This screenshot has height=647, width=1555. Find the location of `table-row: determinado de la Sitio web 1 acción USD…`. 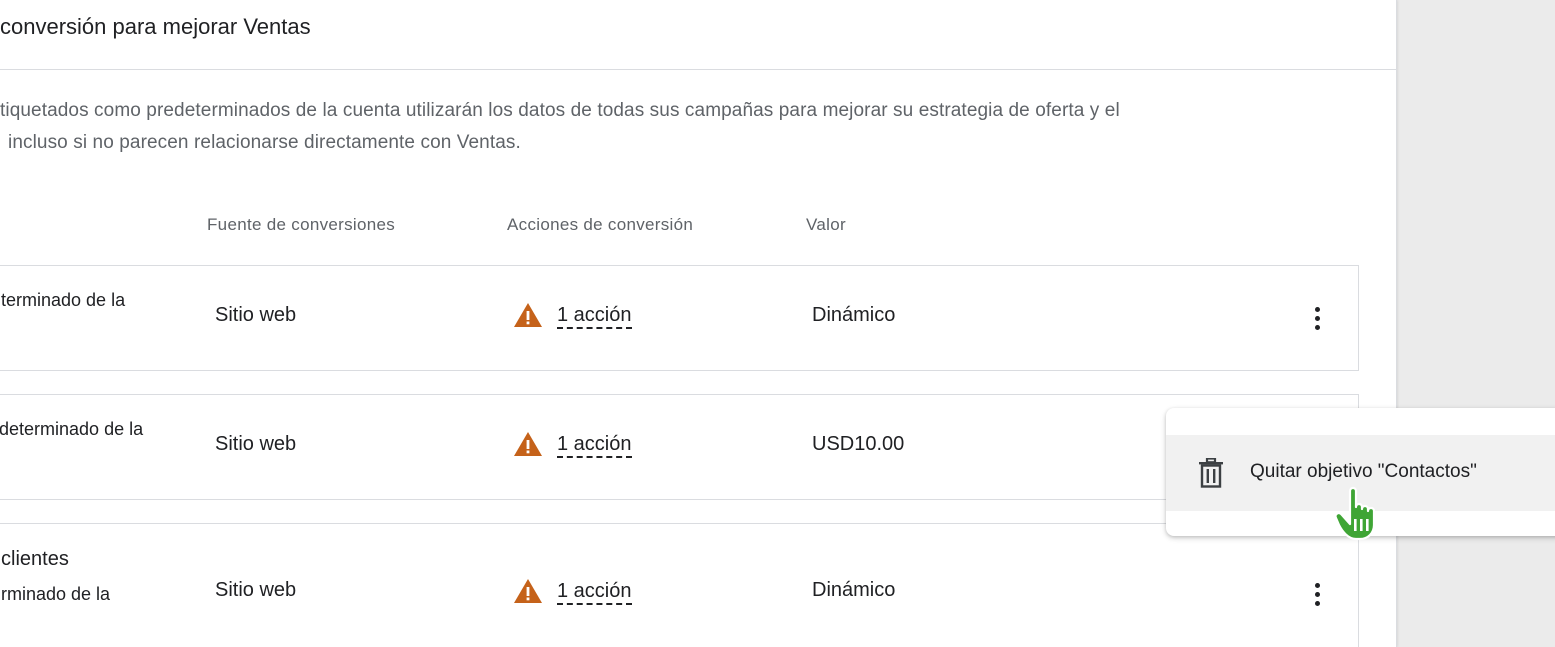

table-row: determinado de la Sitio web 1 acción USD… is located at coordinates (679, 447).